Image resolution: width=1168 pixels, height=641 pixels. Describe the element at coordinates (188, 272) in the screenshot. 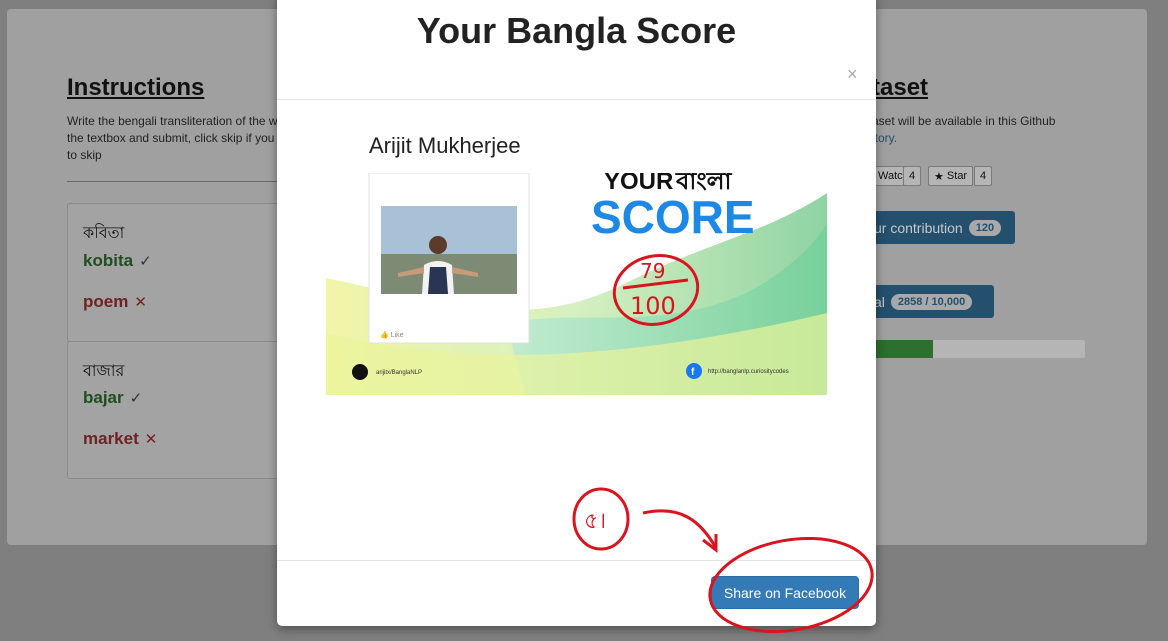

I see `word-card: কবিতা kobita ✓ poem ✕` at that location.